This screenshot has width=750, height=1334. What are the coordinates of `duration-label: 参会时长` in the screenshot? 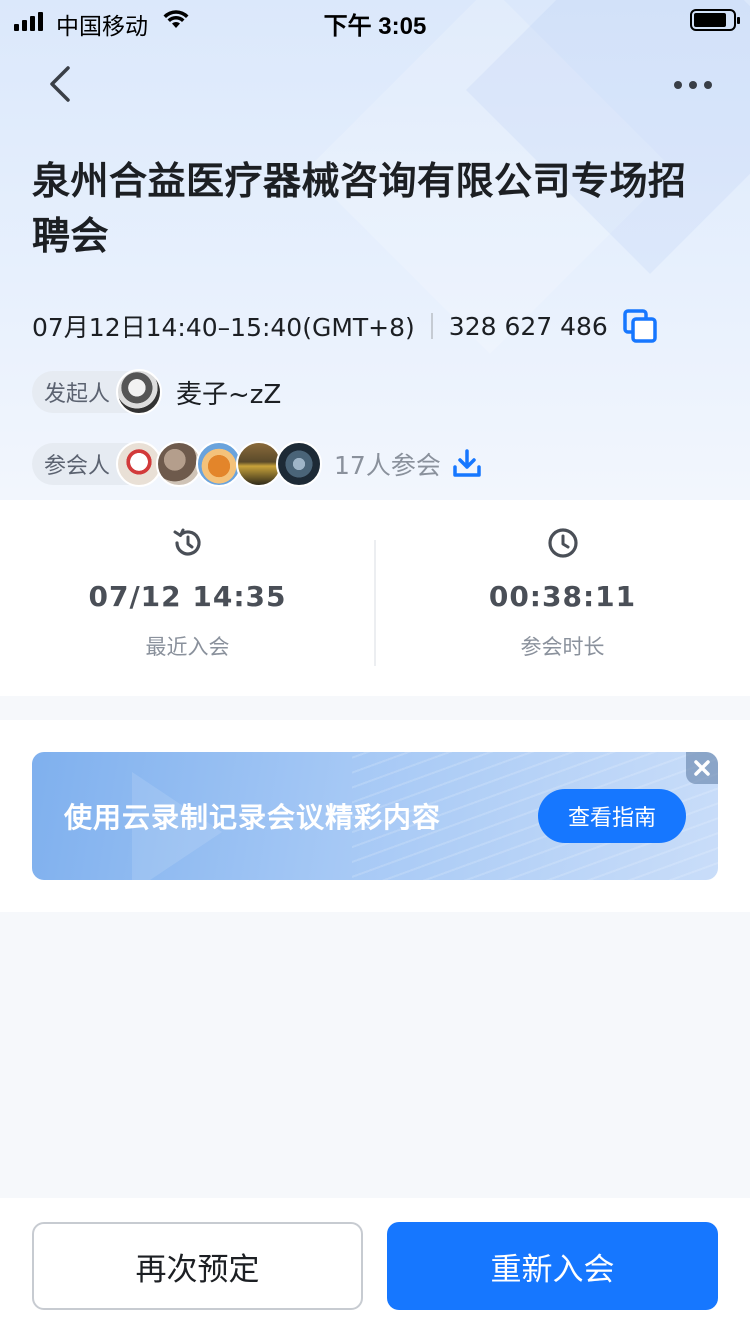 It's located at (562, 647).